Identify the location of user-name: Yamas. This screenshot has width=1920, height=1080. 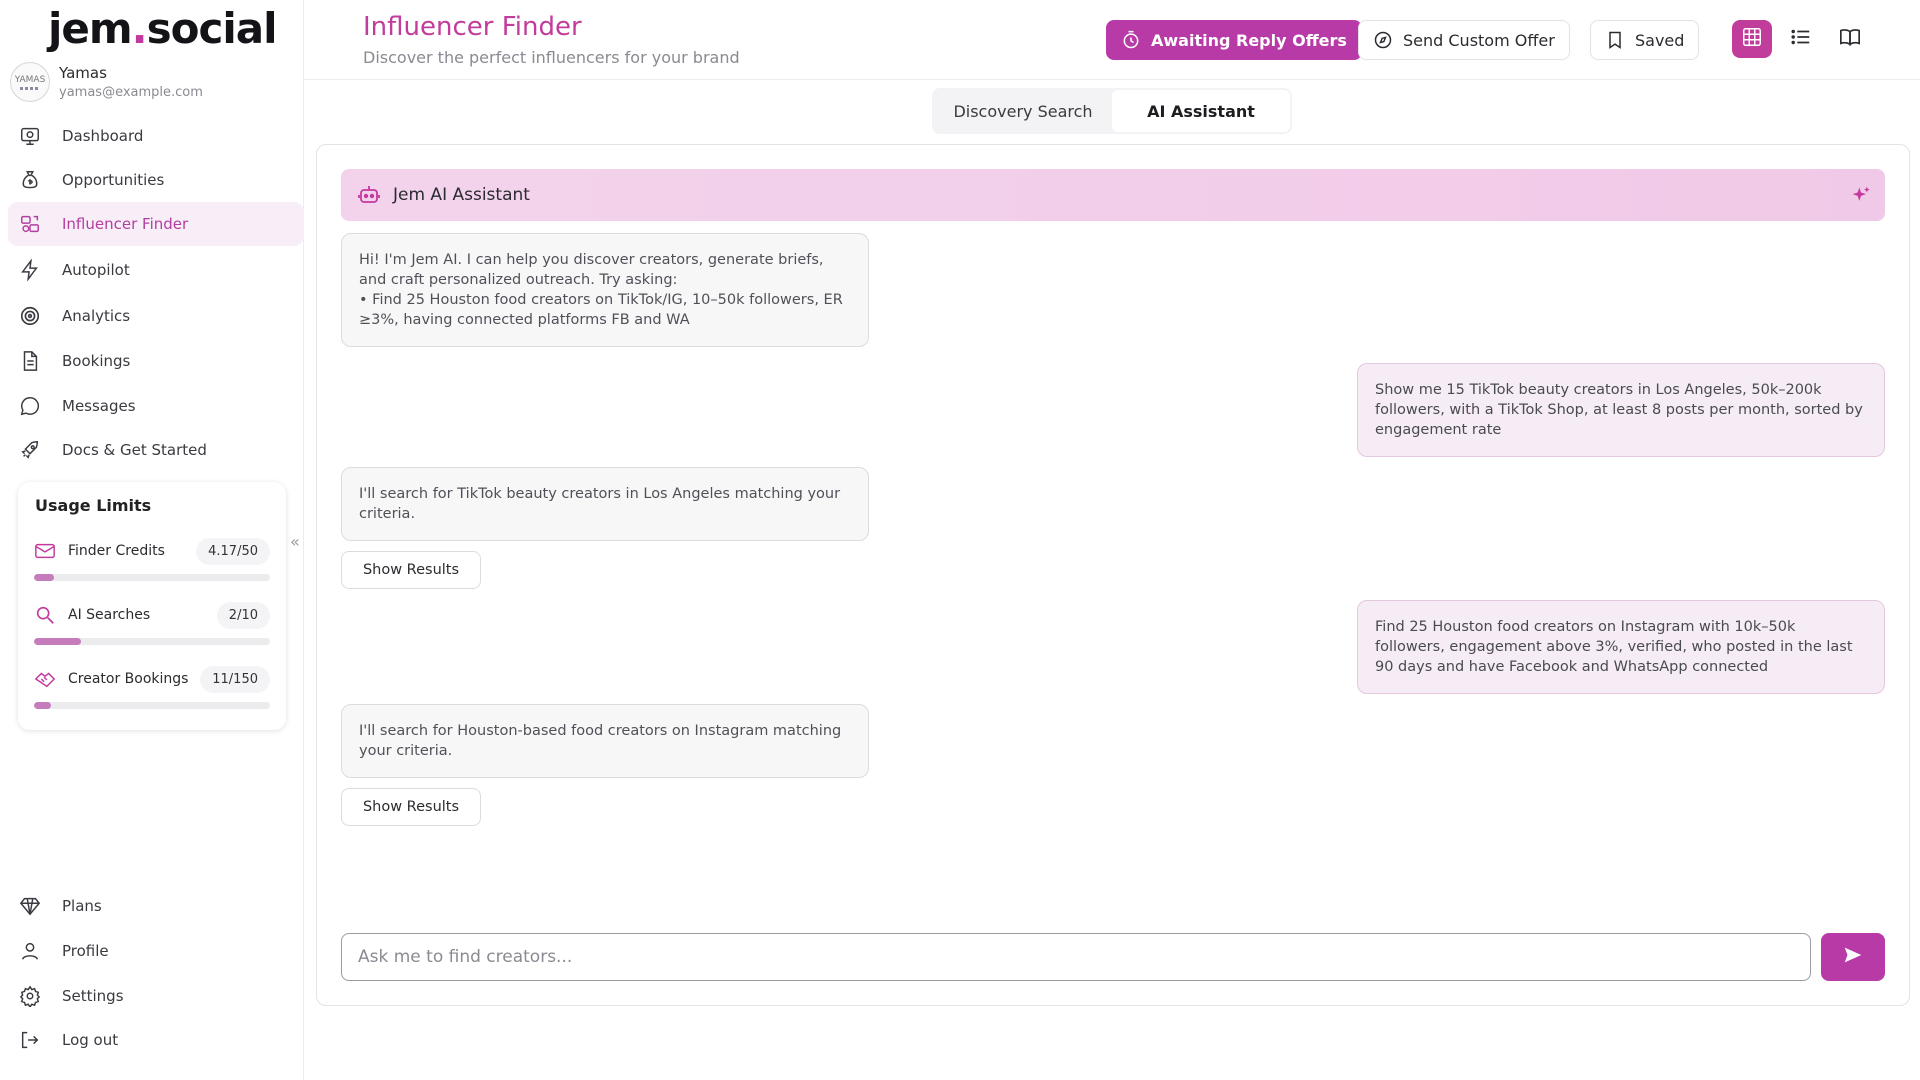
(83, 73).